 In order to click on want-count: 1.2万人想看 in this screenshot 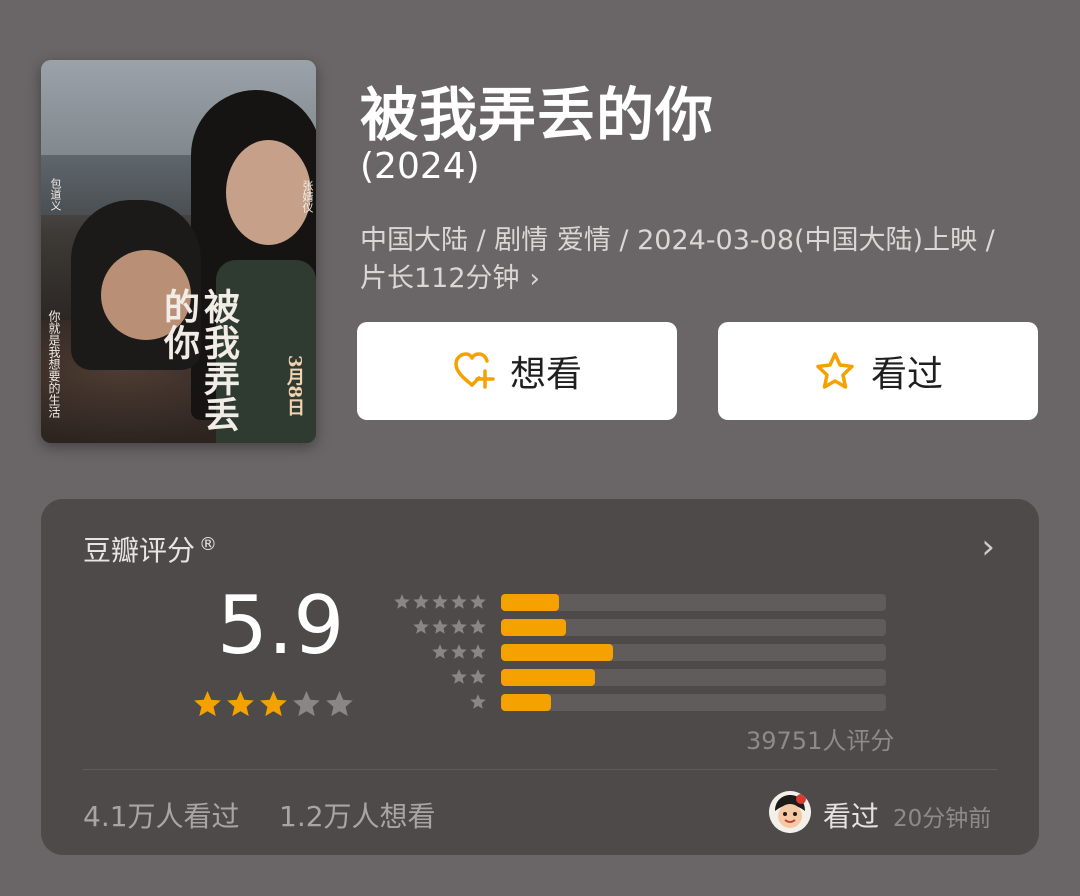, I will do `click(357, 815)`.